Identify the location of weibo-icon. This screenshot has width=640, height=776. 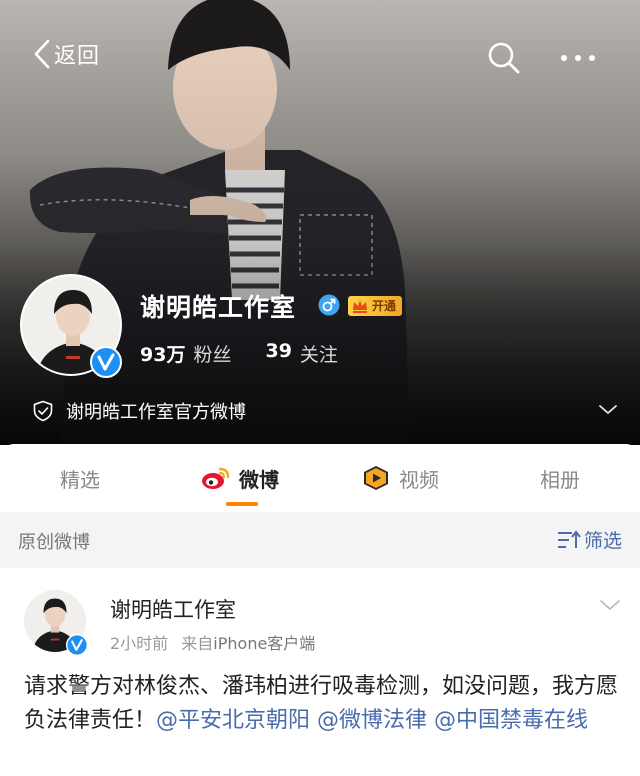
(216, 478).